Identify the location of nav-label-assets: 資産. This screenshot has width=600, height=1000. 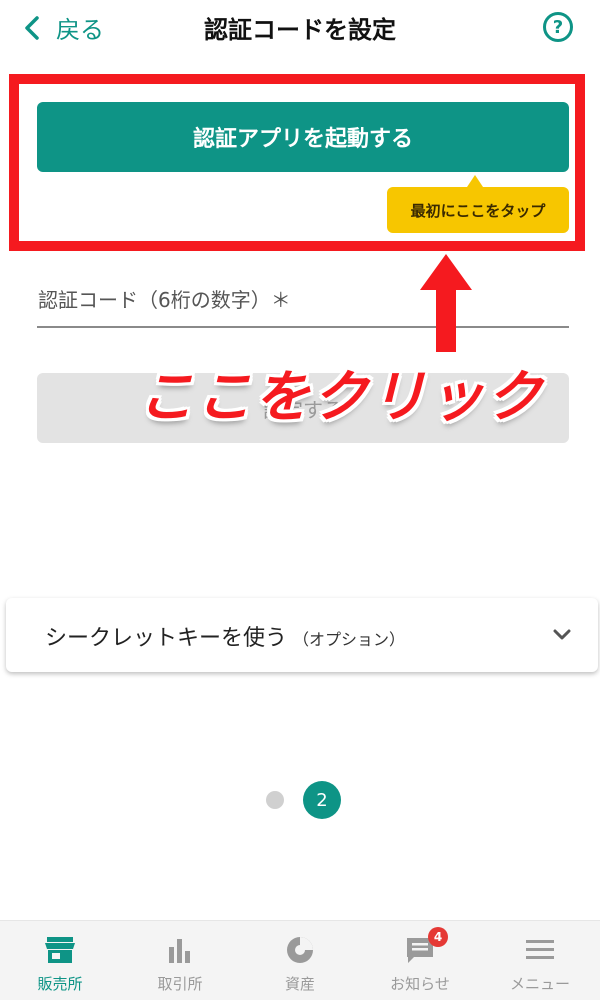
(299, 984).